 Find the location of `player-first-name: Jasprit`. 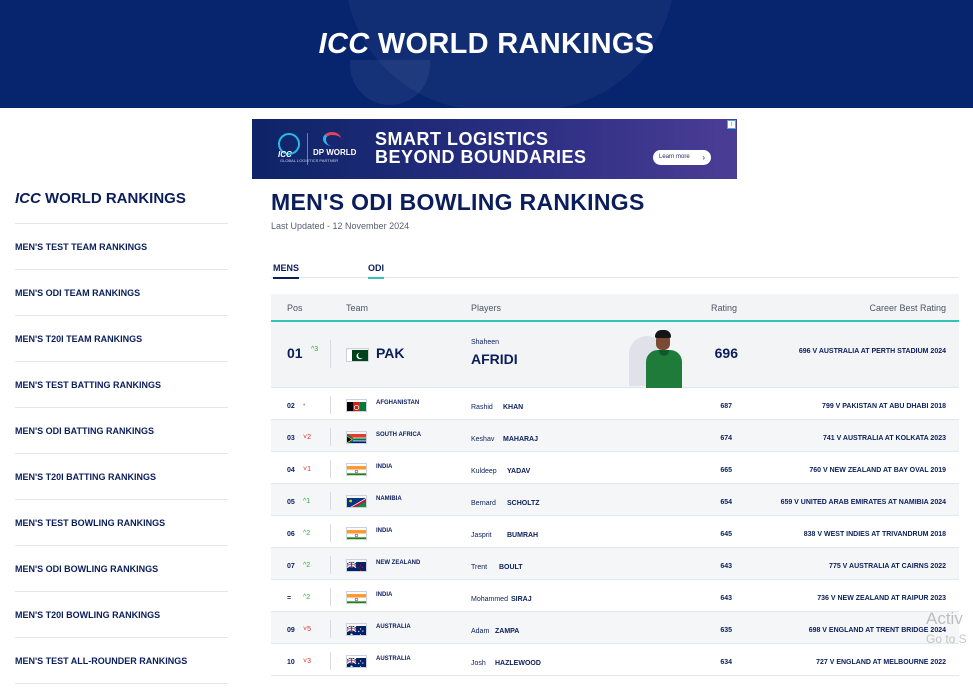

player-first-name: Jasprit is located at coordinates (481, 535).